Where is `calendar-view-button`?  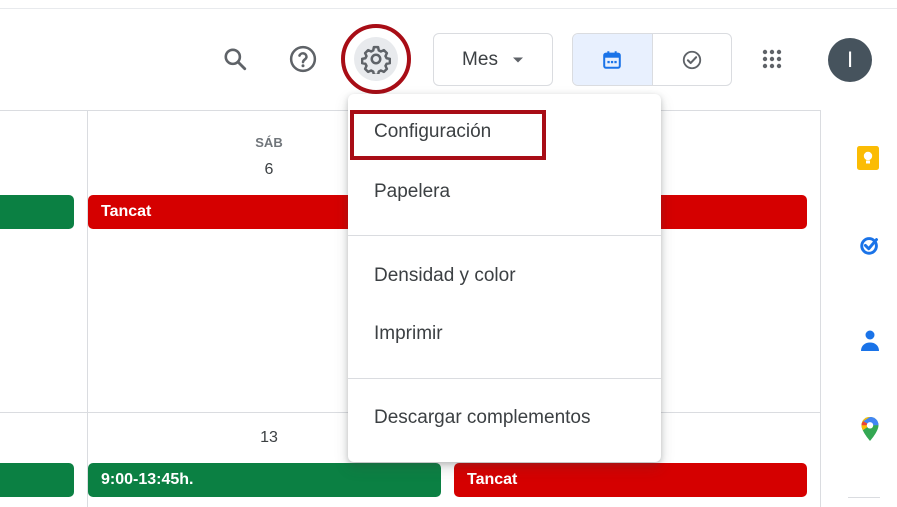 calendar-view-button is located at coordinates (612, 59).